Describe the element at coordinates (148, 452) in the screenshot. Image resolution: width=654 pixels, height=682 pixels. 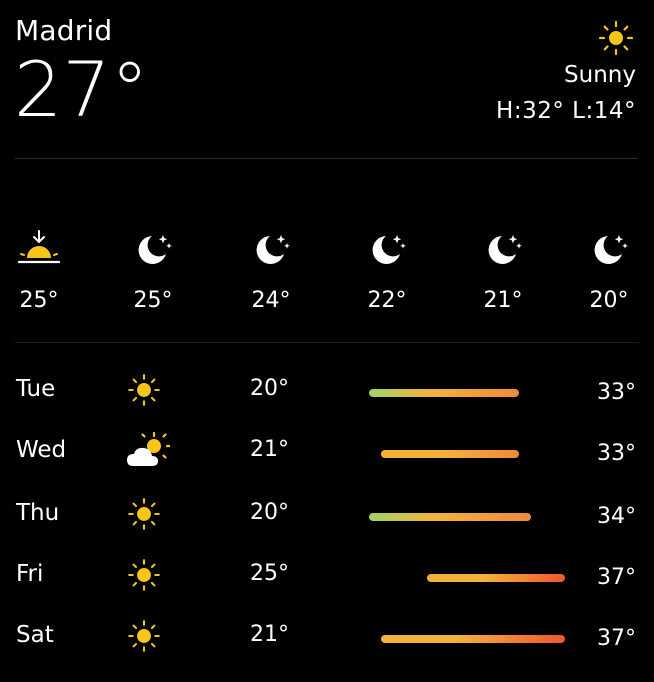
I see `partly-cloudy-icon` at that location.